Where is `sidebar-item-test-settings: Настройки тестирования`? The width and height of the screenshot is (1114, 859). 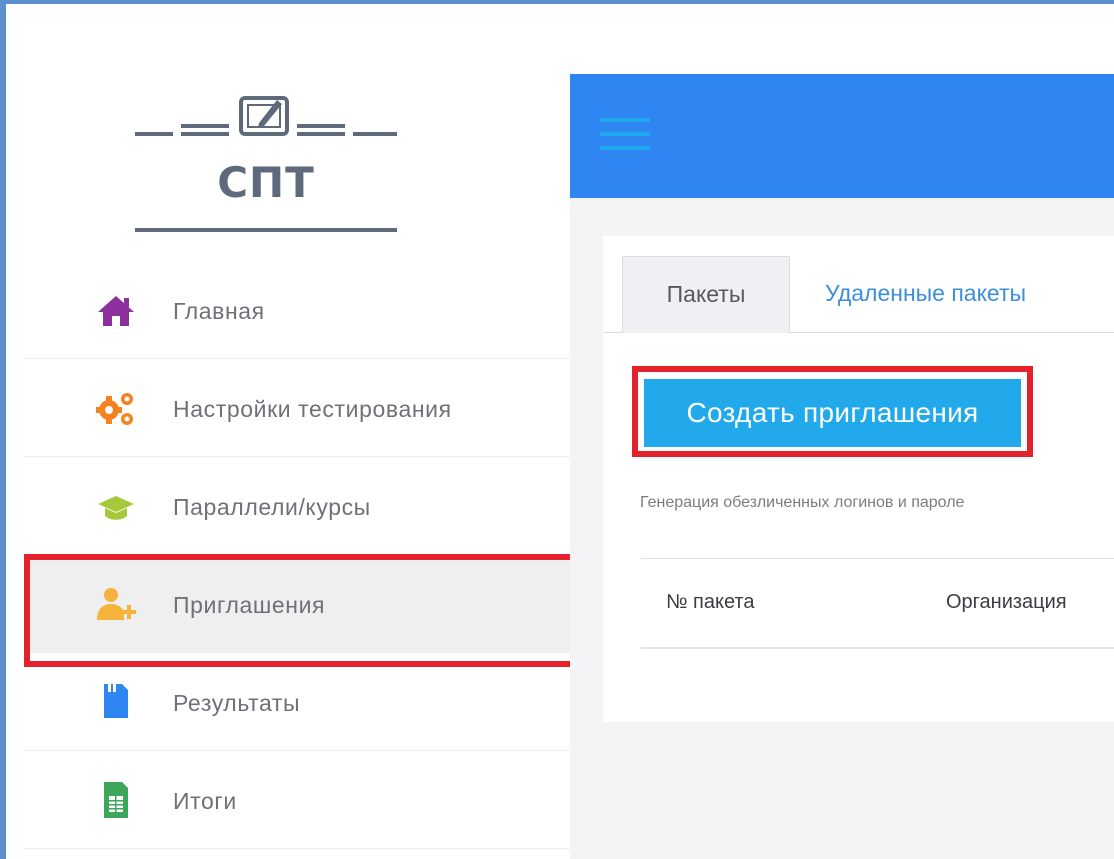
sidebar-item-test-settings: Настройки тестирования is located at coordinates (298, 408).